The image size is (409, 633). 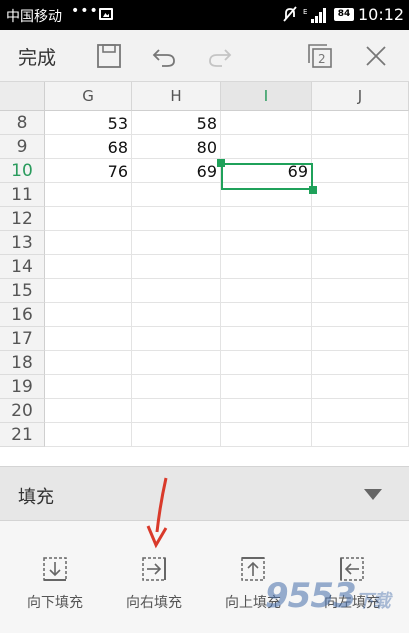 I want to click on cell-g12, so click(x=88, y=219).